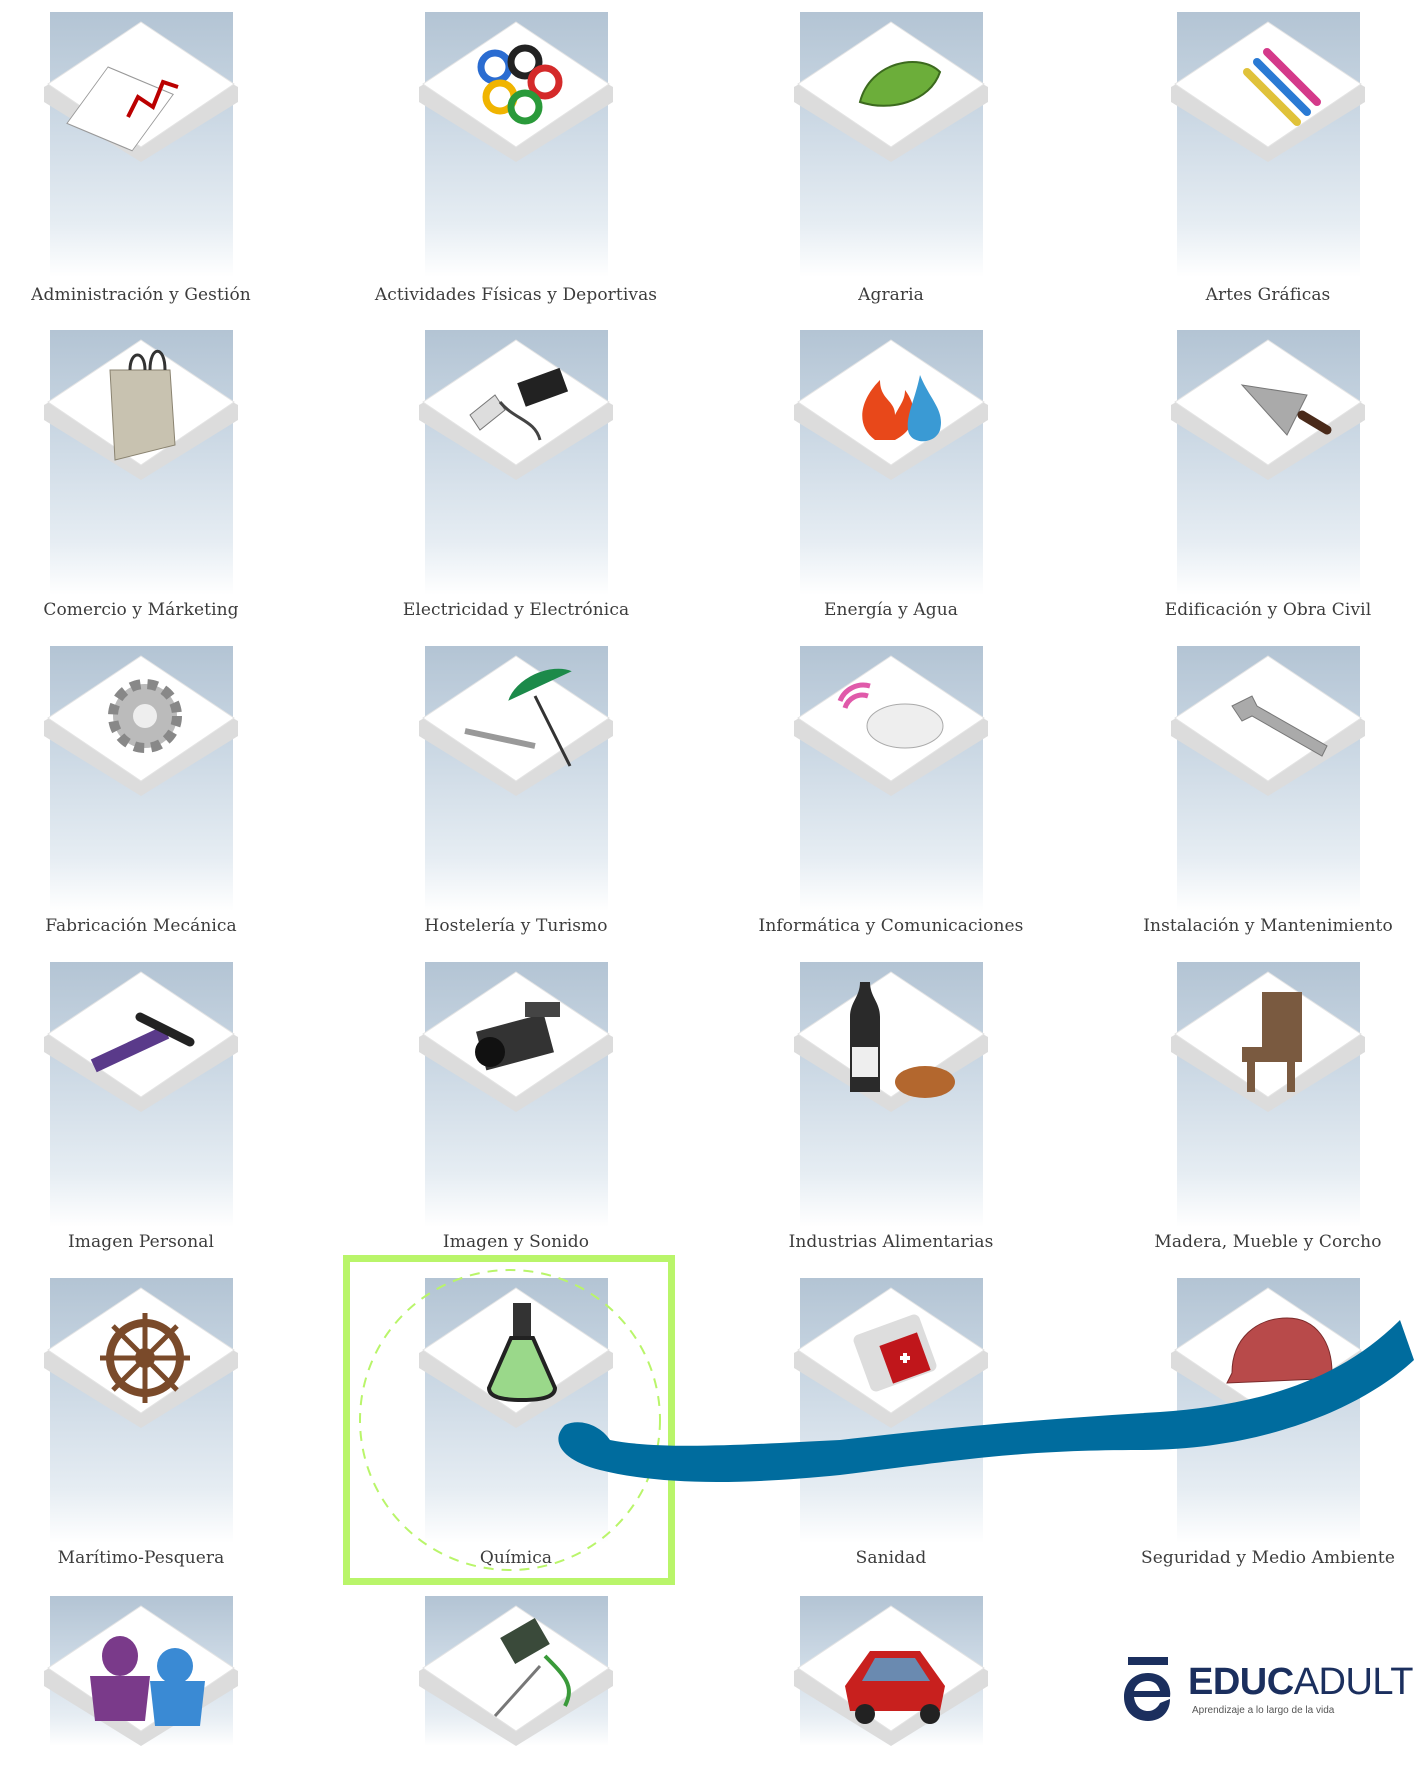  Describe the element at coordinates (1282, 87) in the screenshot. I see `pencils-icon` at that location.